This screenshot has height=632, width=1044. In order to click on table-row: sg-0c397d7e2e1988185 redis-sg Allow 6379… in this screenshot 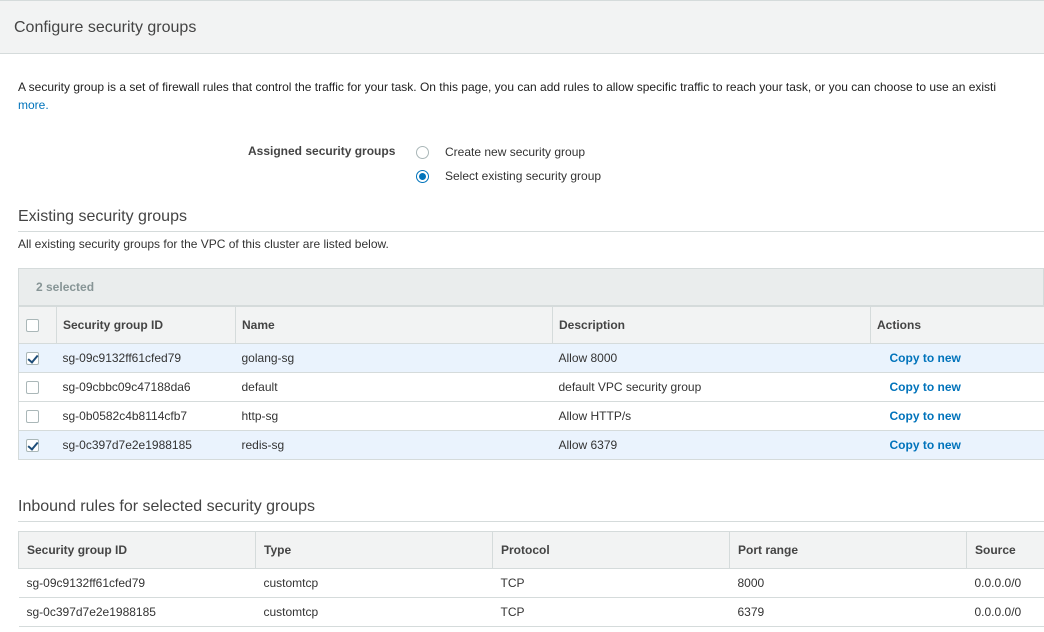, I will do `click(531, 445)`.